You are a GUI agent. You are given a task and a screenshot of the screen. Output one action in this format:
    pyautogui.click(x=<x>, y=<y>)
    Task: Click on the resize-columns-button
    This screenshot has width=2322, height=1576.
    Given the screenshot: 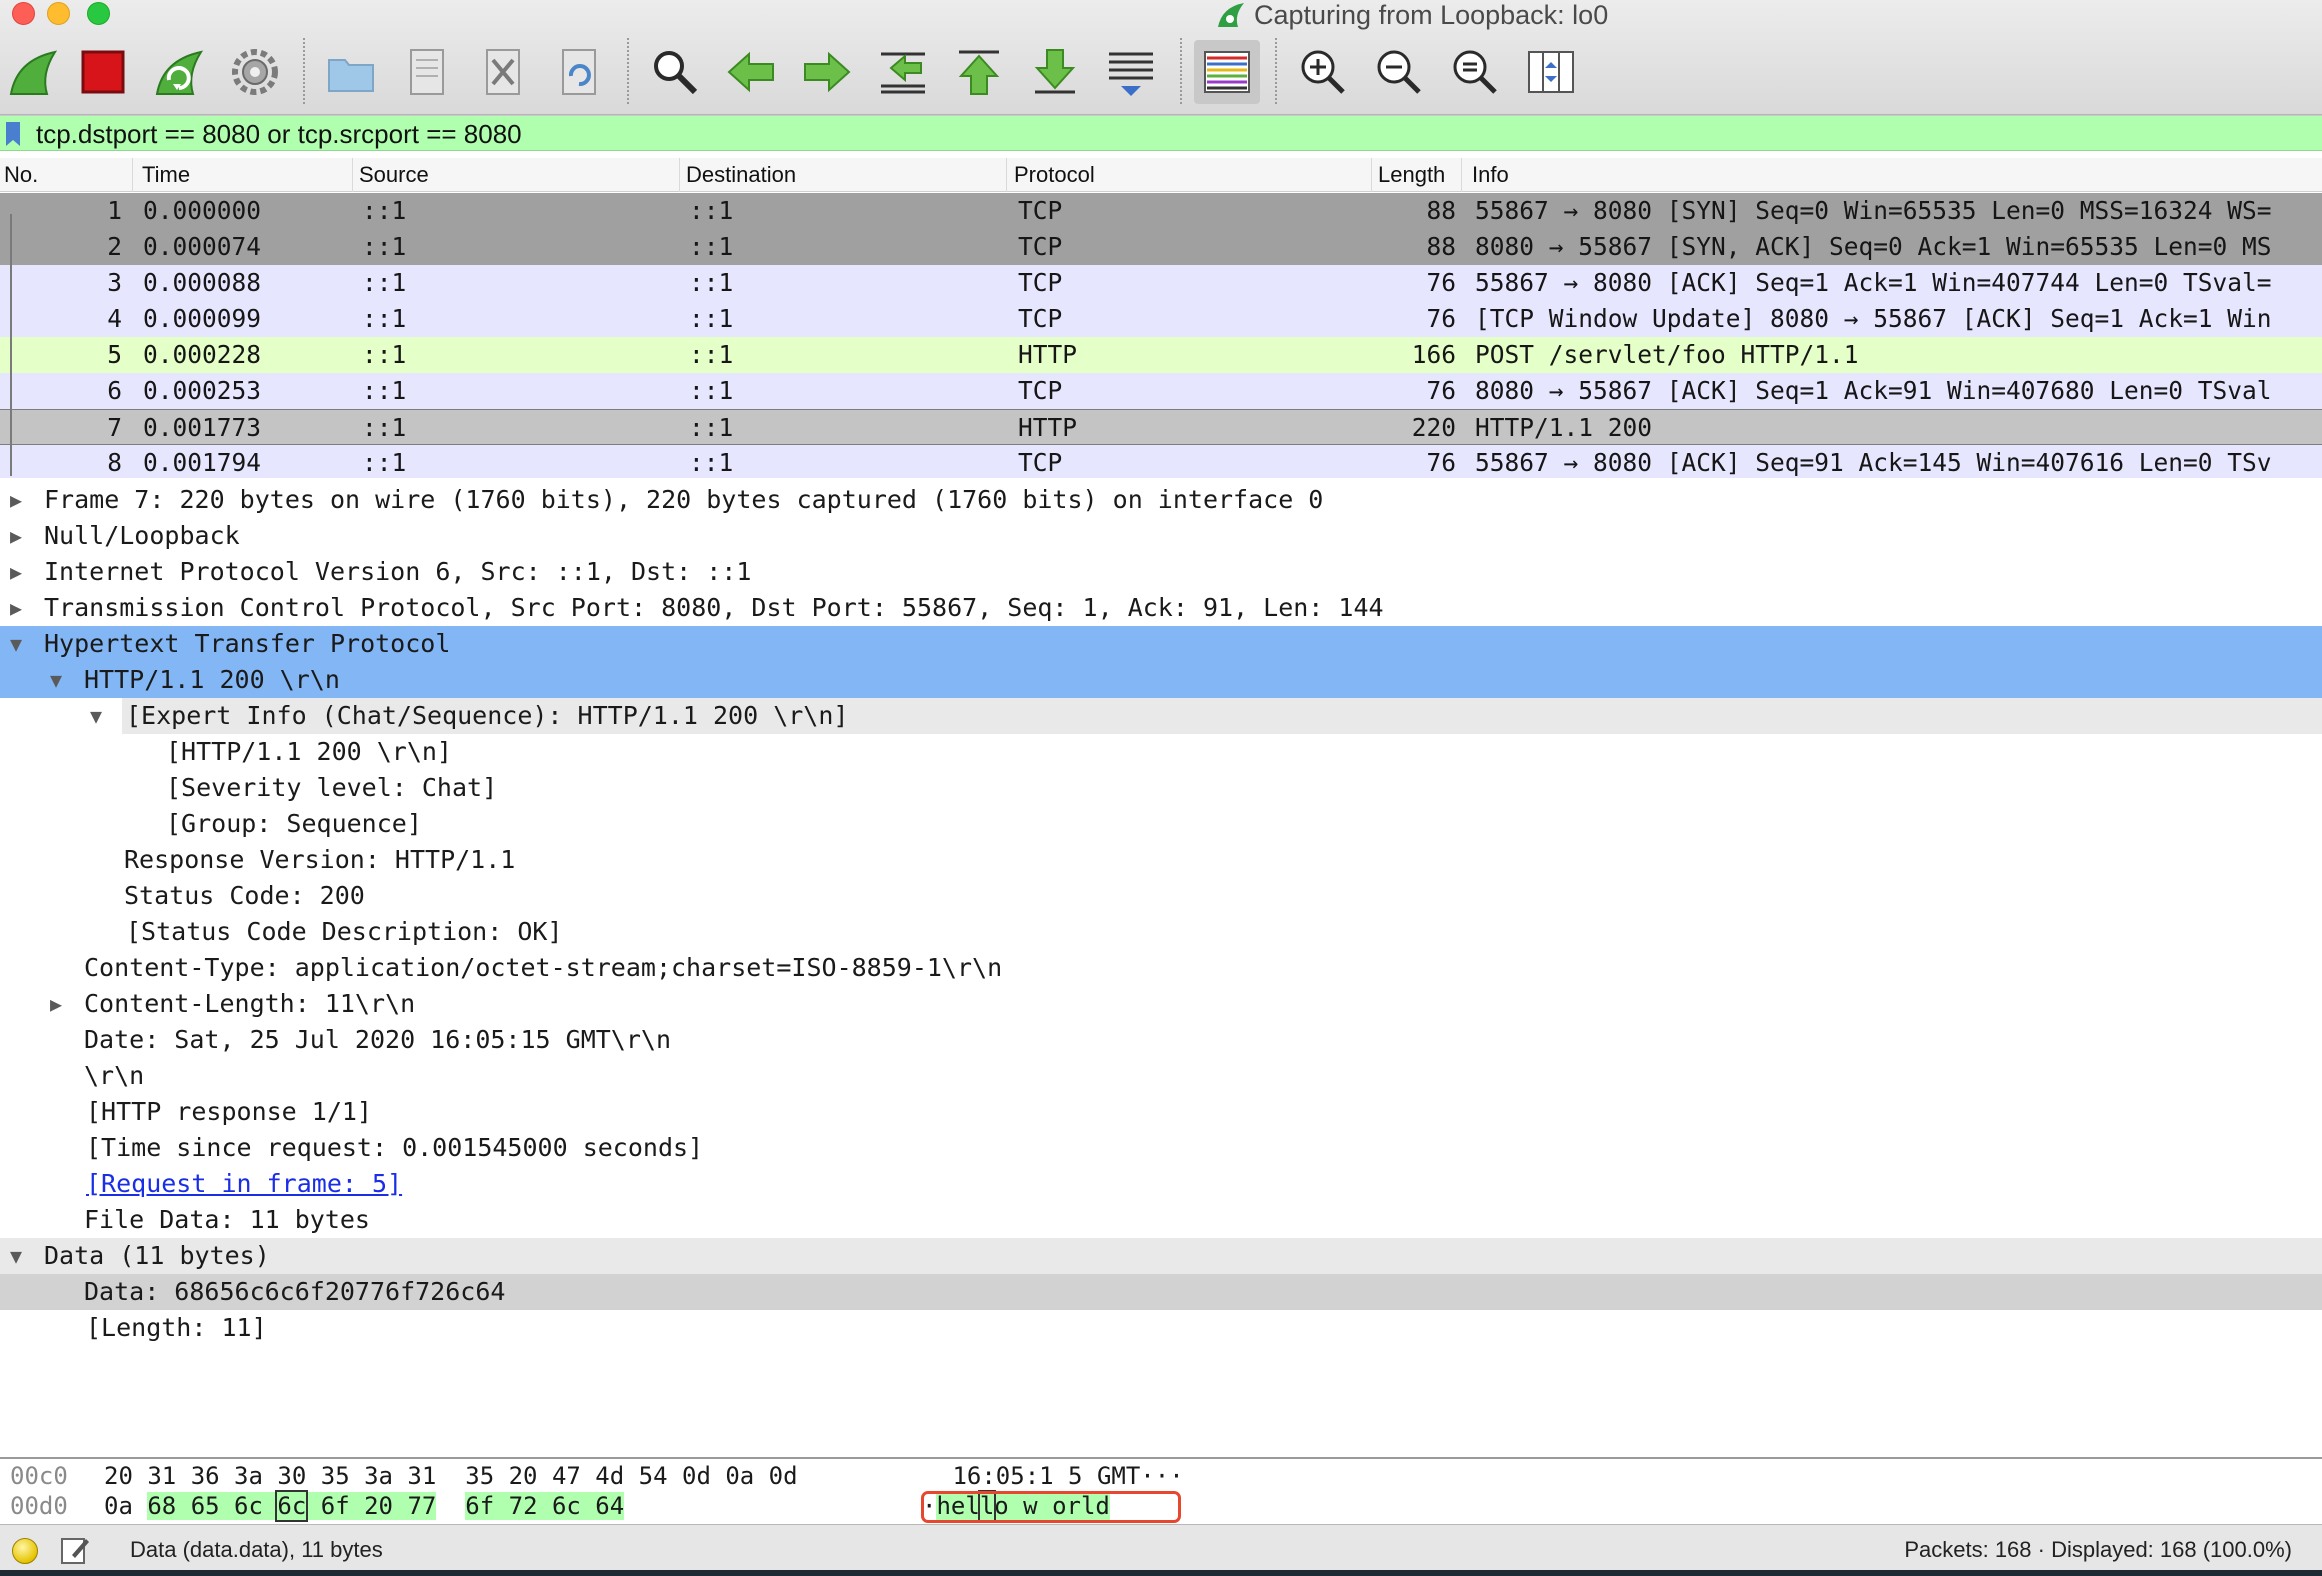 What is the action you would take?
    pyautogui.click(x=1551, y=72)
    